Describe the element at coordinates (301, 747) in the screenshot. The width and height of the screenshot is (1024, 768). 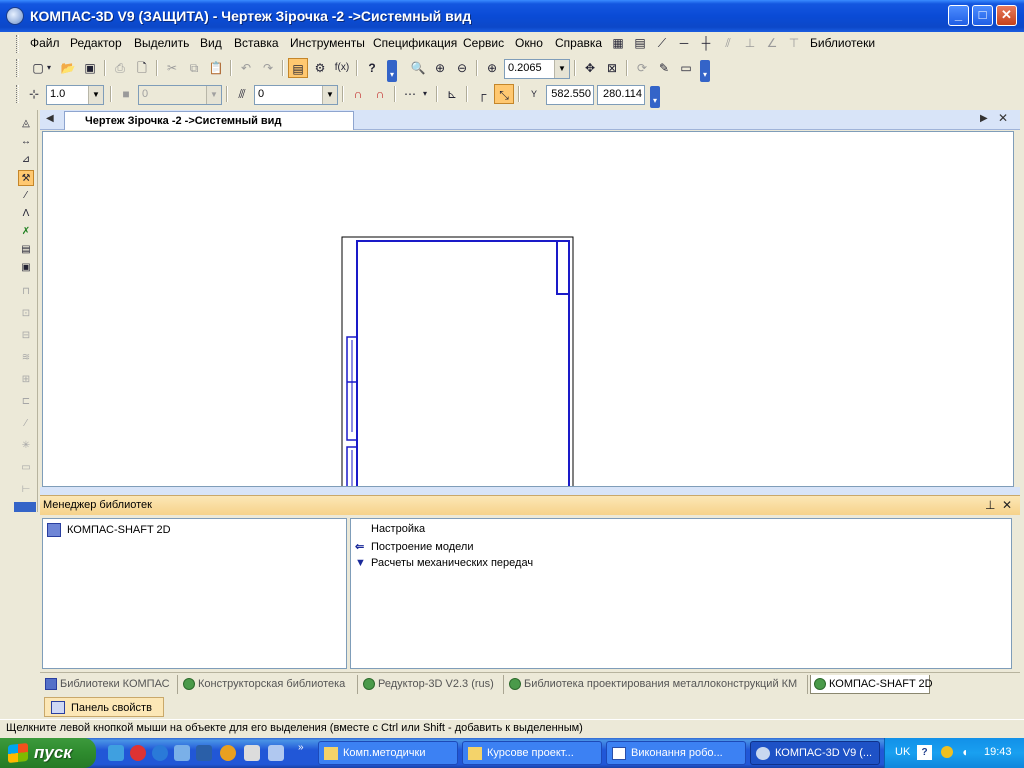
I see `quicklaunch-more-icon: »` at that location.